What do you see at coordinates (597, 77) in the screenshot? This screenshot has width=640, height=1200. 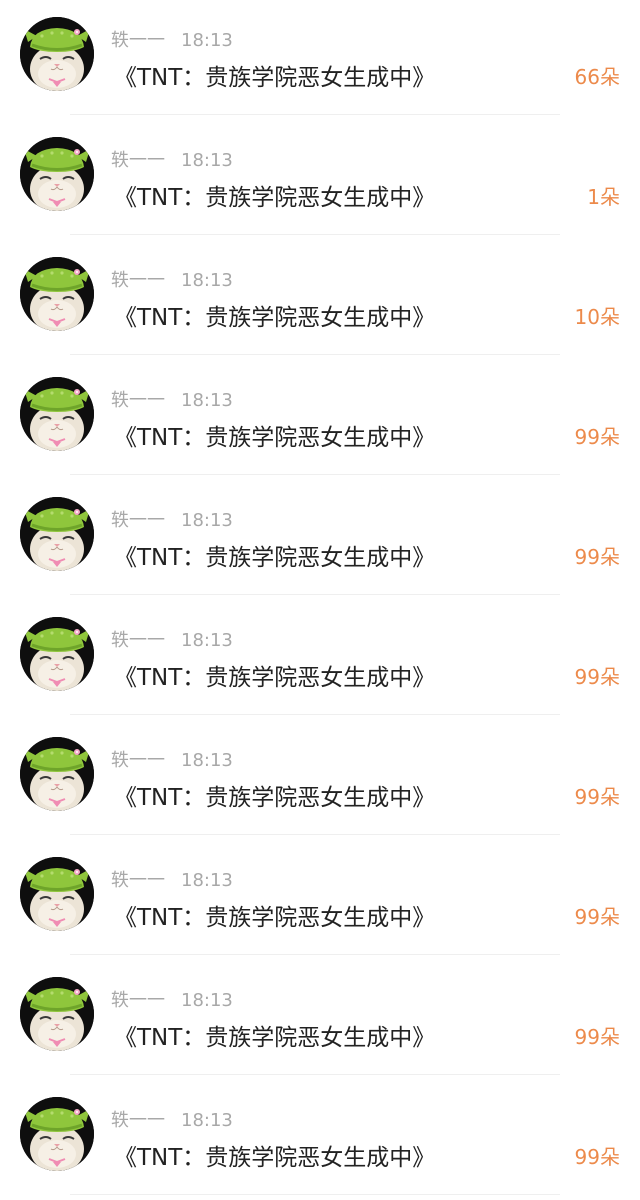 I see `flower-count: 66朵` at bounding box center [597, 77].